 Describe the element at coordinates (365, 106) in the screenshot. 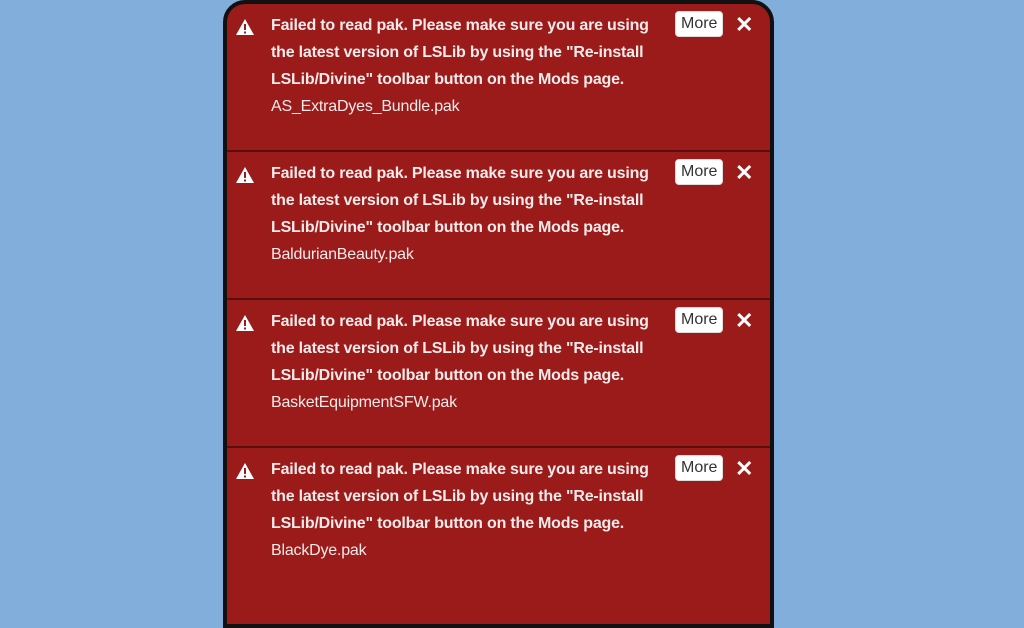

I see `file-name: AS_ExtraDyes_Bundle.pak` at that location.